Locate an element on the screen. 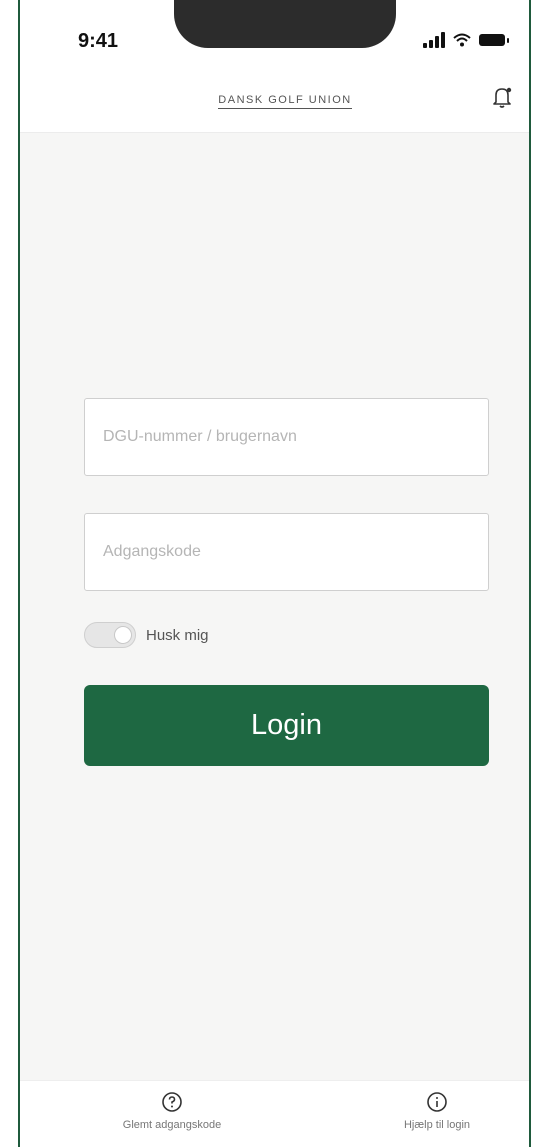 Image resolution: width=533 pixels, height=1147 pixels. password-field is located at coordinates (286, 552).